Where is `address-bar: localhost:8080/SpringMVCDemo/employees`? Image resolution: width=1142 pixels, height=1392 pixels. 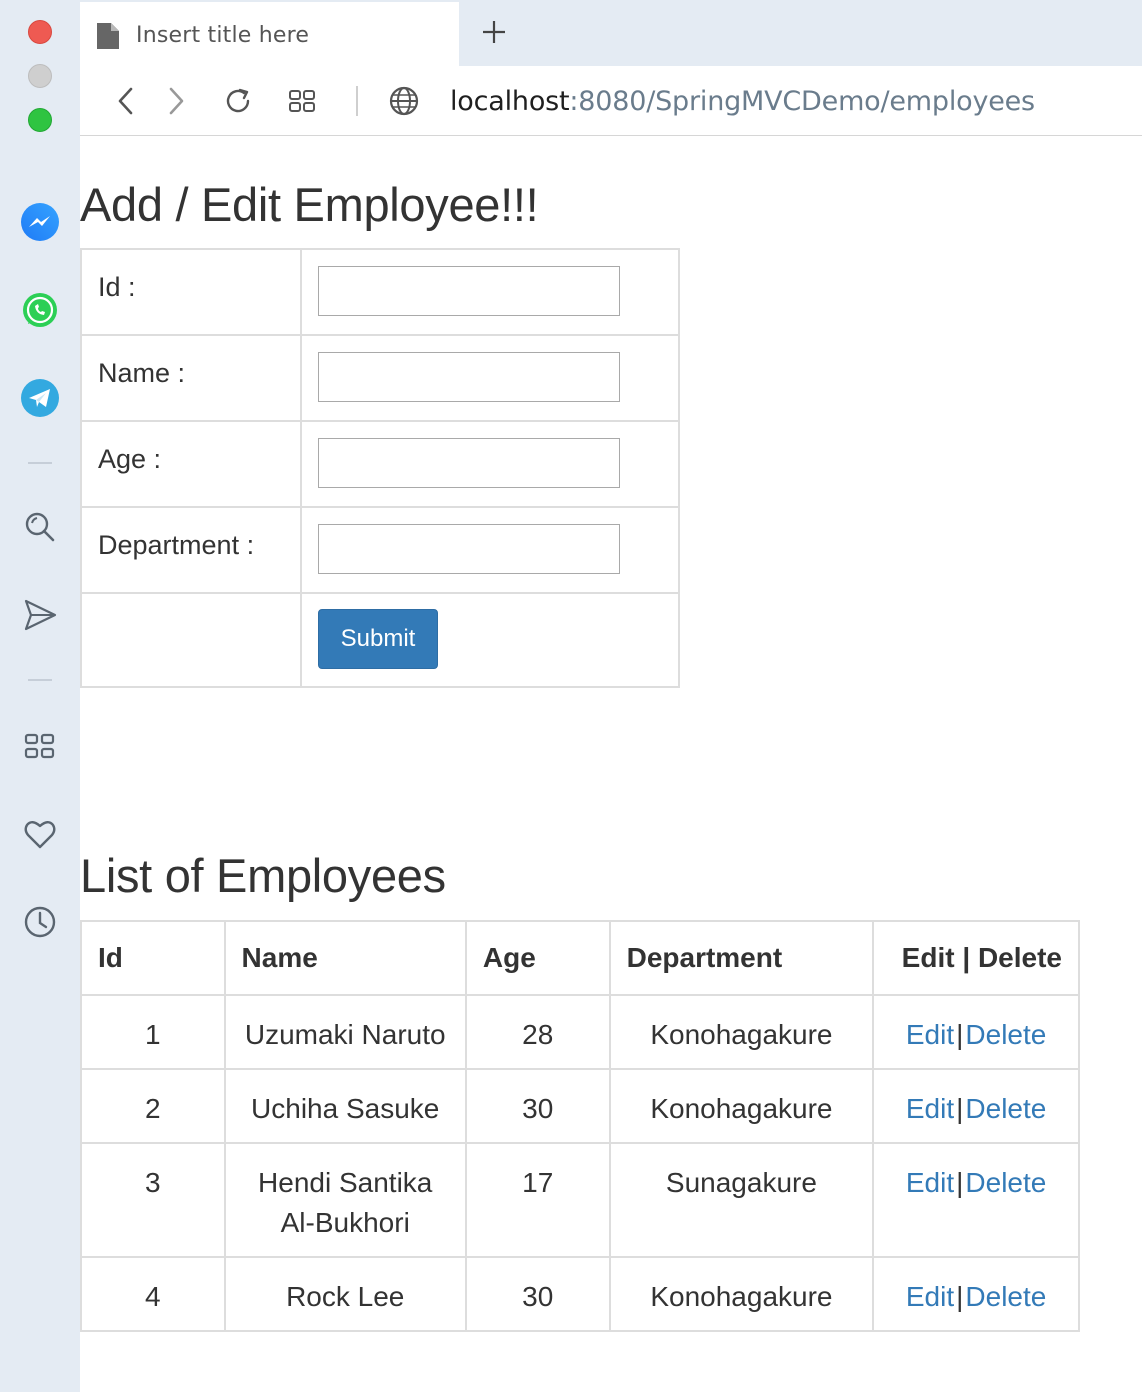 address-bar: localhost:8080/SpringMVCDemo/employees is located at coordinates (611, 101).